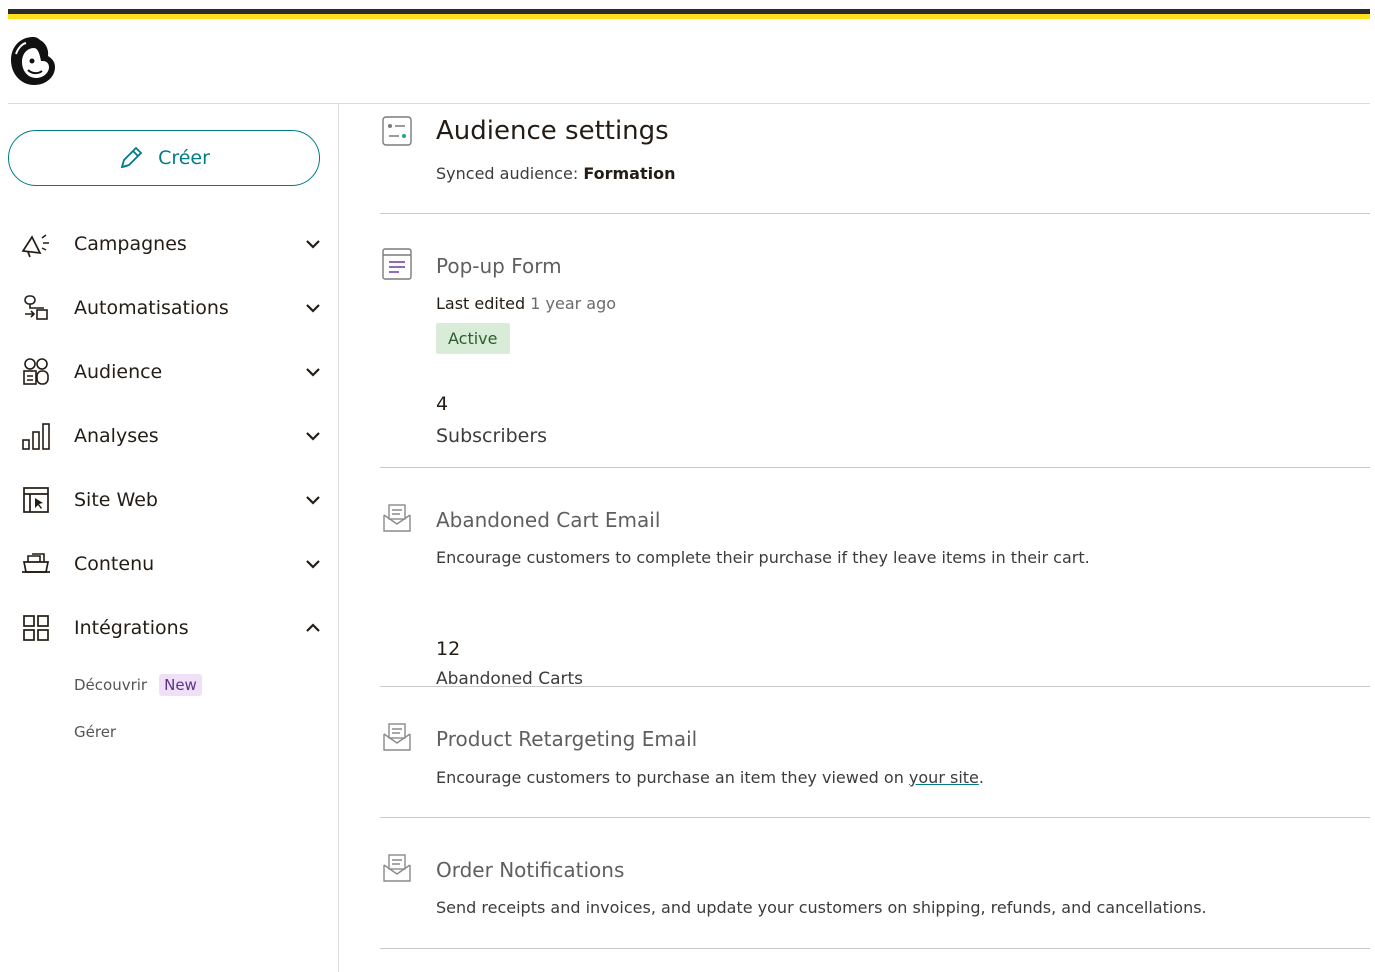 Image resolution: width=1375 pixels, height=972 pixels. I want to click on sidebar-divider, so click(338, 538).